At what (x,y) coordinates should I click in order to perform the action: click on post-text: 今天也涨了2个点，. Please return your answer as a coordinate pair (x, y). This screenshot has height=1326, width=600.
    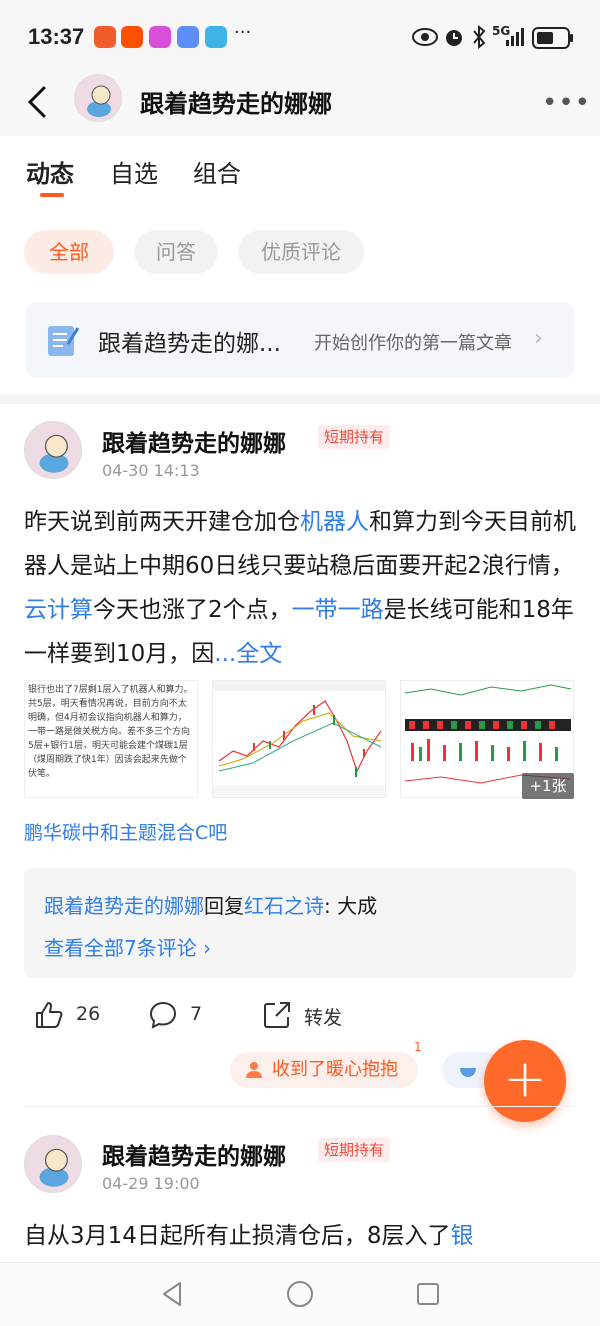
    Looking at the image, I should click on (192, 610).